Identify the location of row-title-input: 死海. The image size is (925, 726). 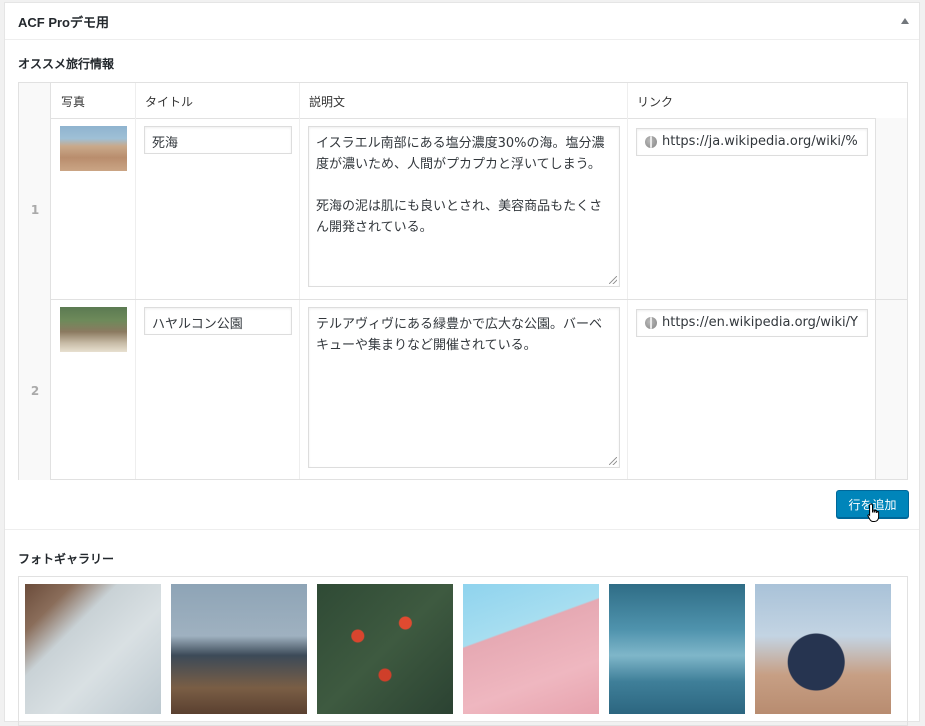
(218, 140).